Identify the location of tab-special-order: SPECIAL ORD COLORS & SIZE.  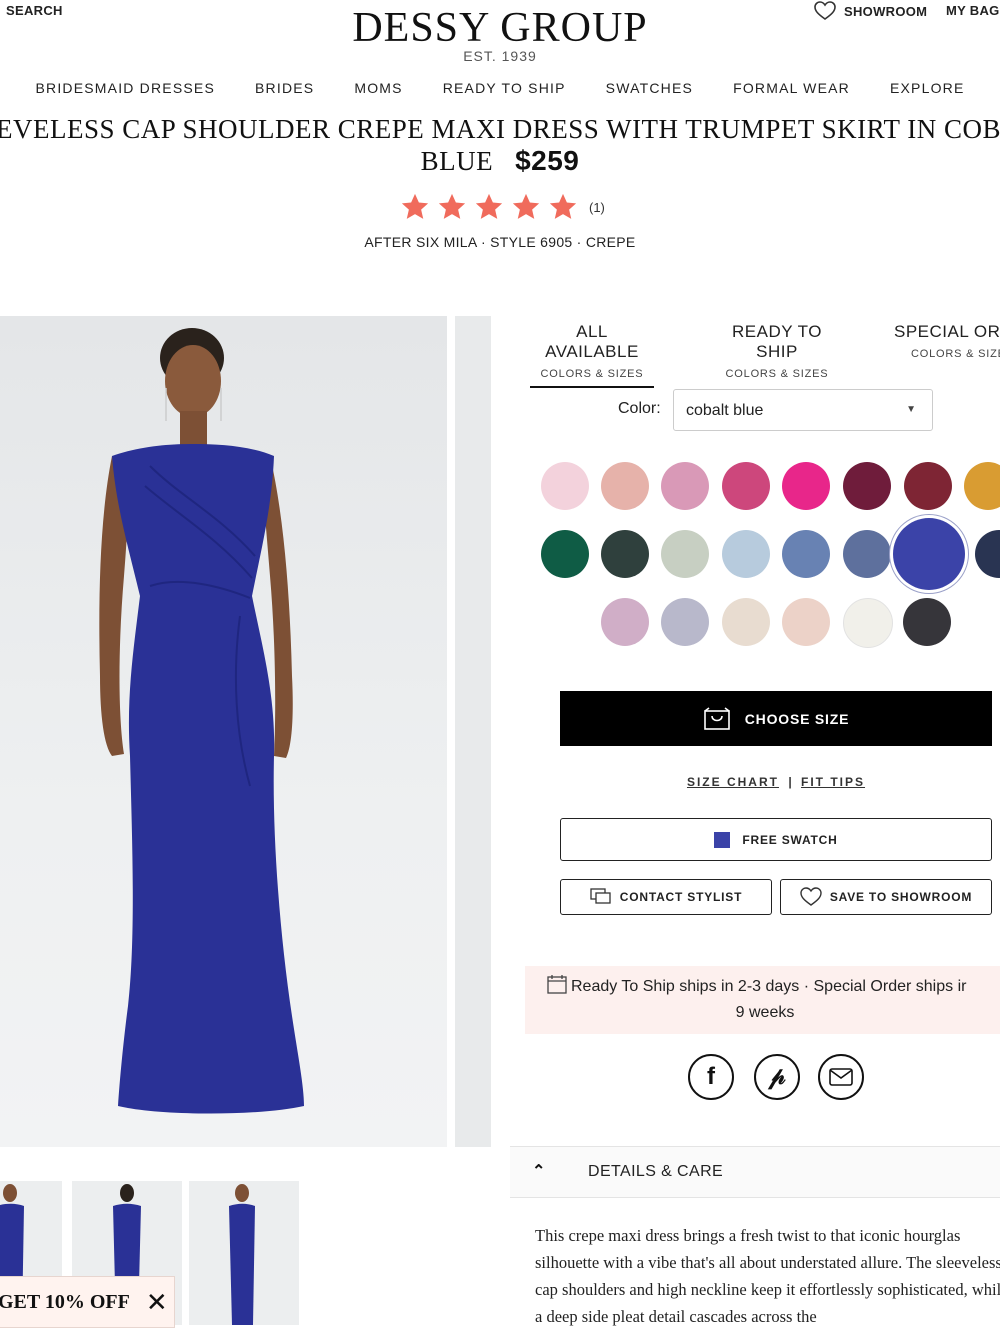
(947, 341).